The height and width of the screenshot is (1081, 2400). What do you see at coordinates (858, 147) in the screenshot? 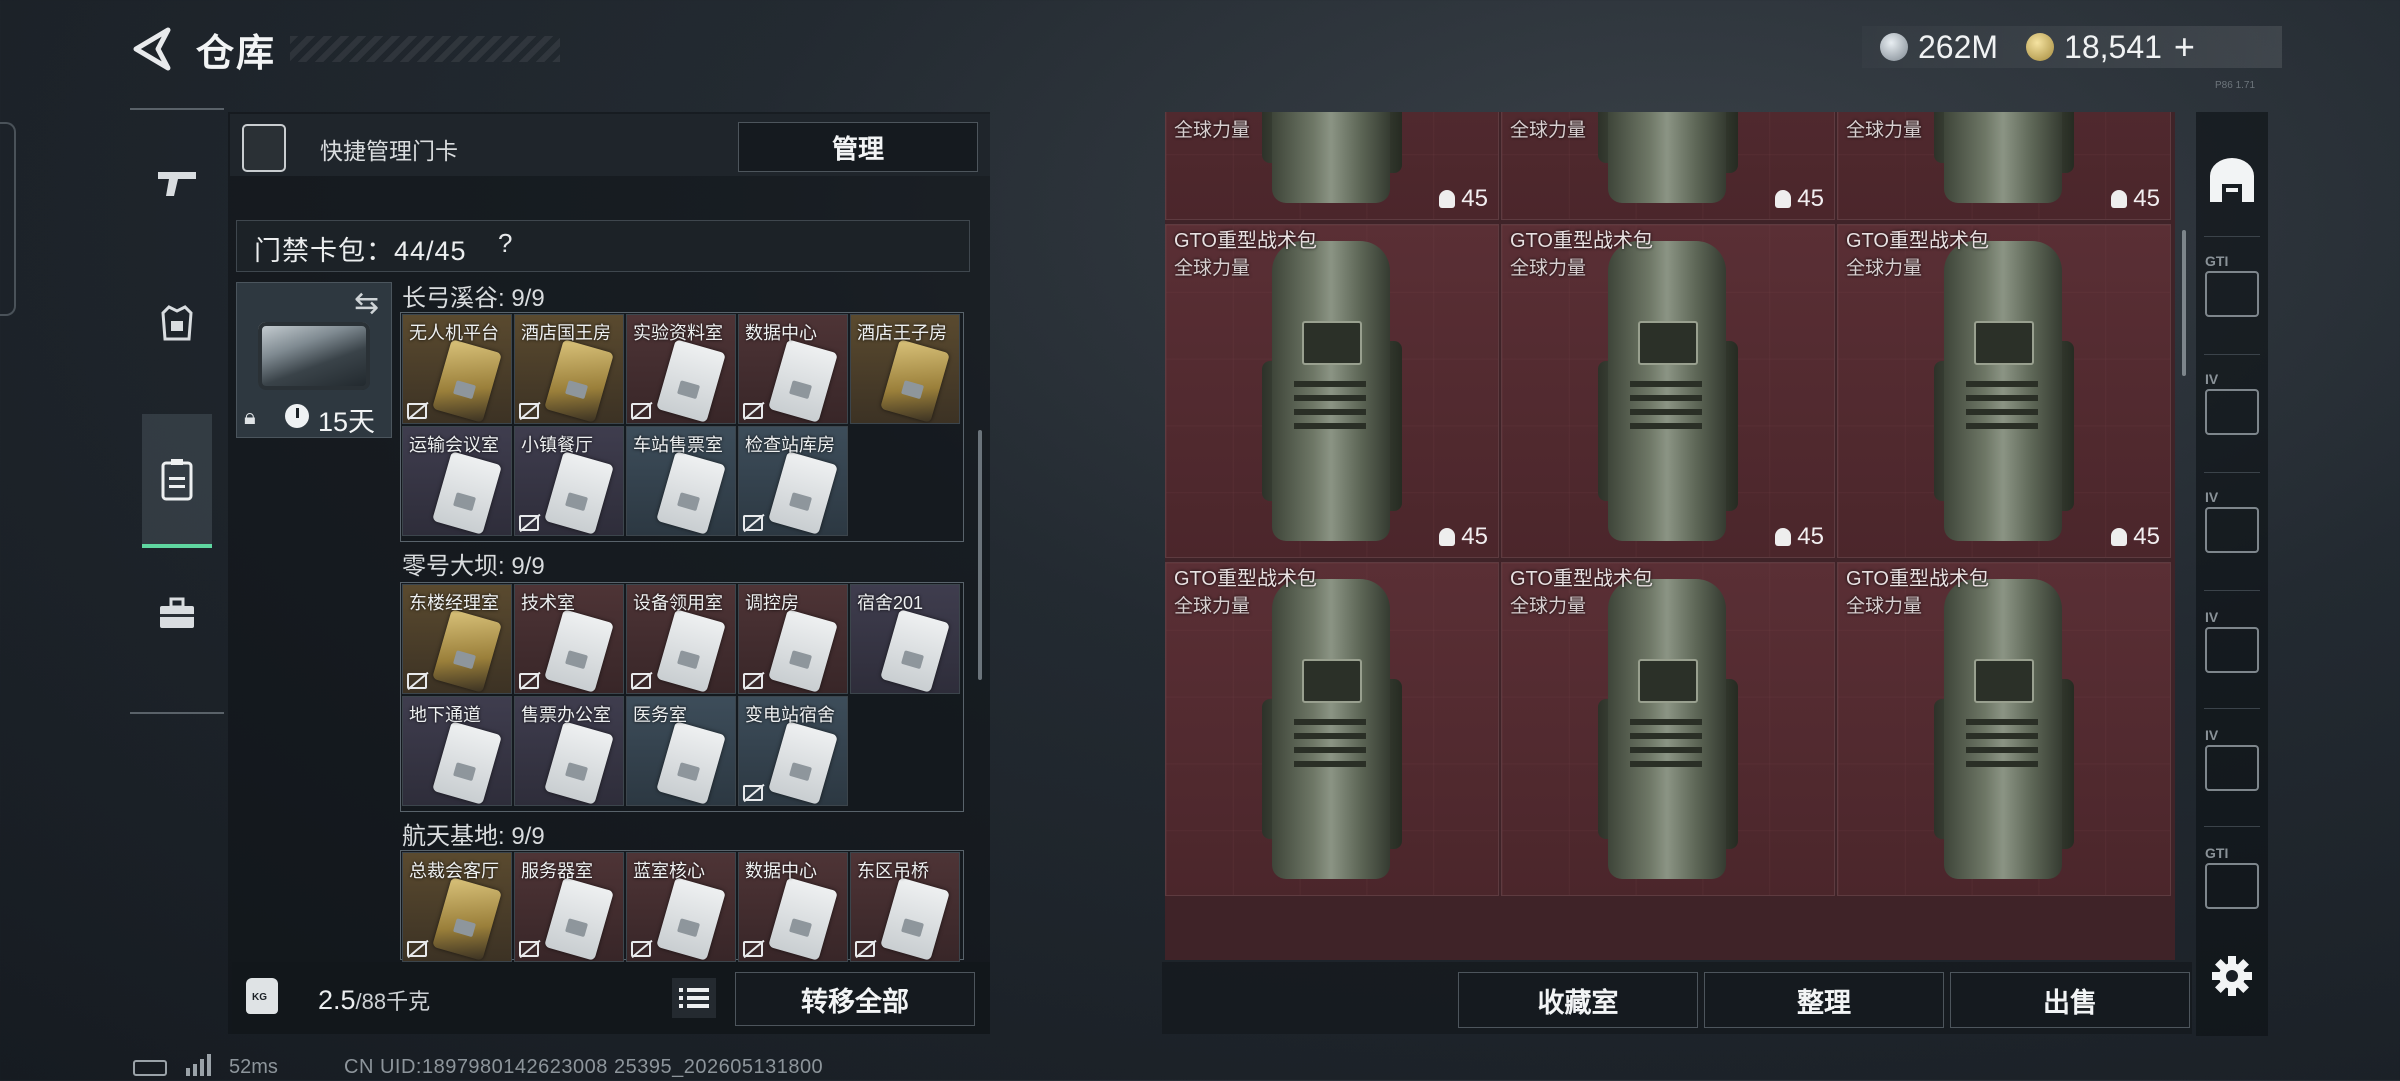
I see `manage-button: 管理` at bounding box center [858, 147].